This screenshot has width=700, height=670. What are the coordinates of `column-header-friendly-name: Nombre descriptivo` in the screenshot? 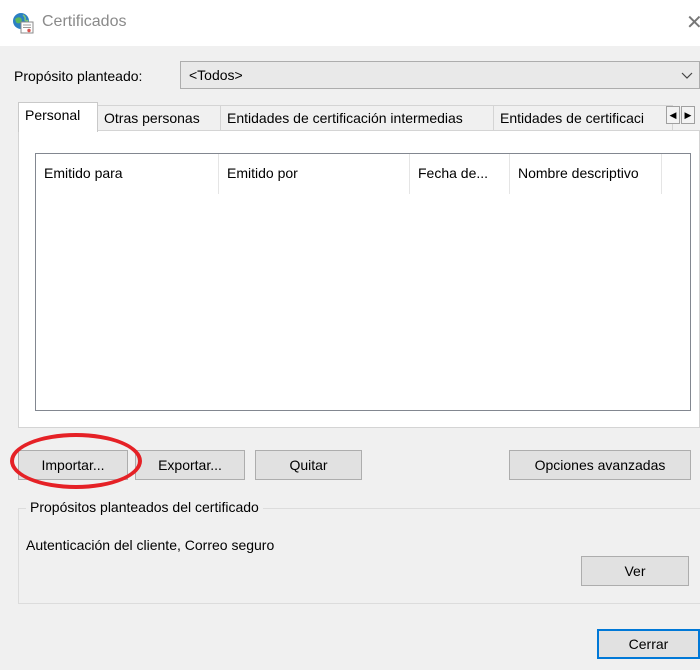 It's located at (586, 174).